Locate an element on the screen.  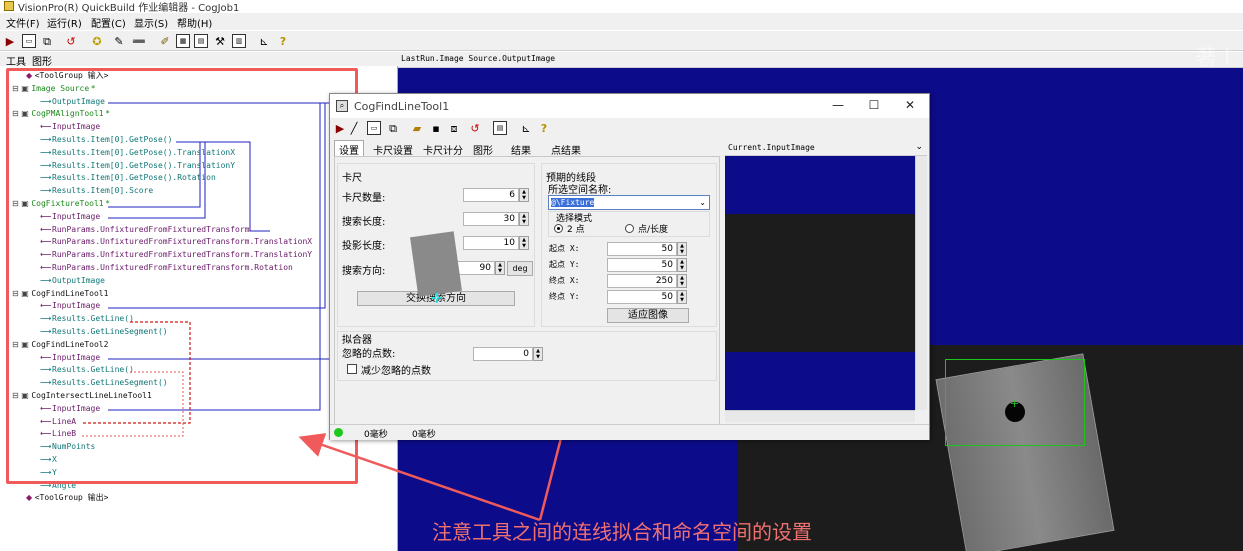
mode-point-length-label: 点/长度 is located at coordinates (653, 230).